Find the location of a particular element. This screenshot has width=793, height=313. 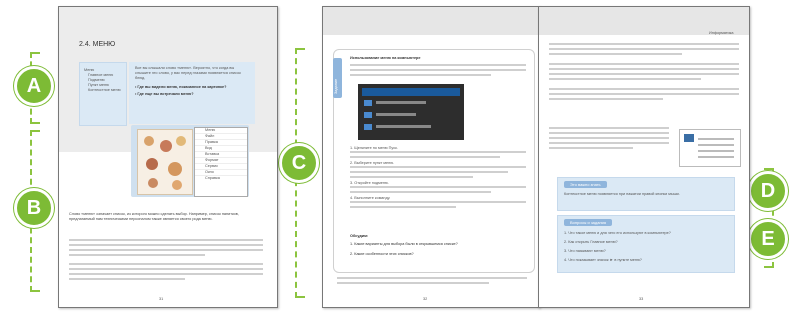

task-text-lines is located at coordinates (438, 71).